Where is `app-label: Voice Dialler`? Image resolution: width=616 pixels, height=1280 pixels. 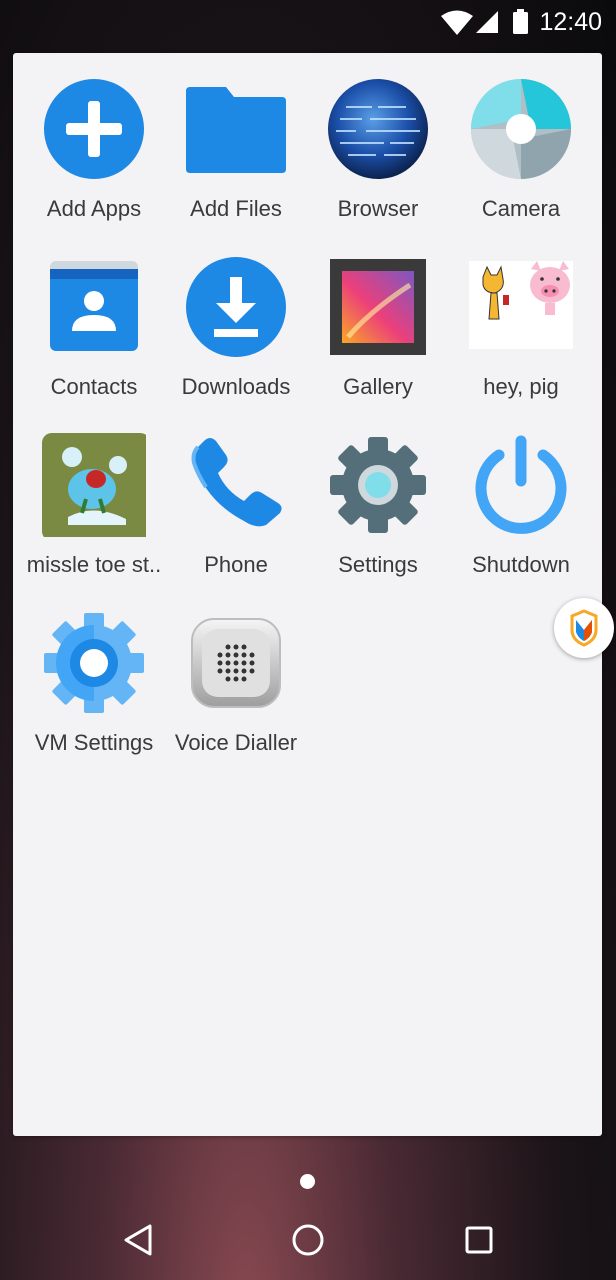 app-label: Voice Dialler is located at coordinates (236, 742).